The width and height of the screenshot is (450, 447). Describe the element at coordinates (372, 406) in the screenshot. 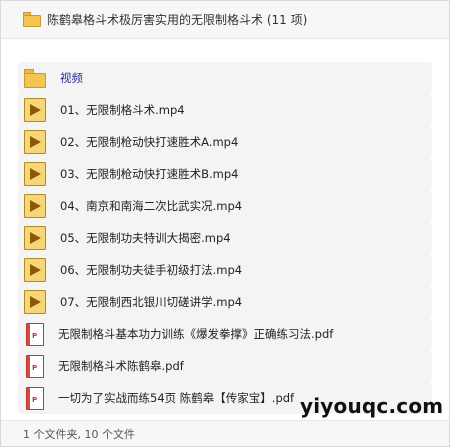

I see `watermark-text: yiyouqc.com` at that location.